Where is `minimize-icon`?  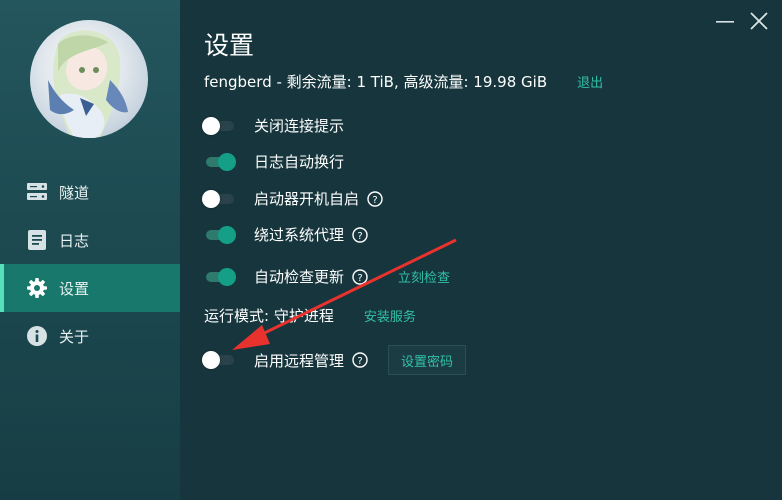 minimize-icon is located at coordinates (725, 22).